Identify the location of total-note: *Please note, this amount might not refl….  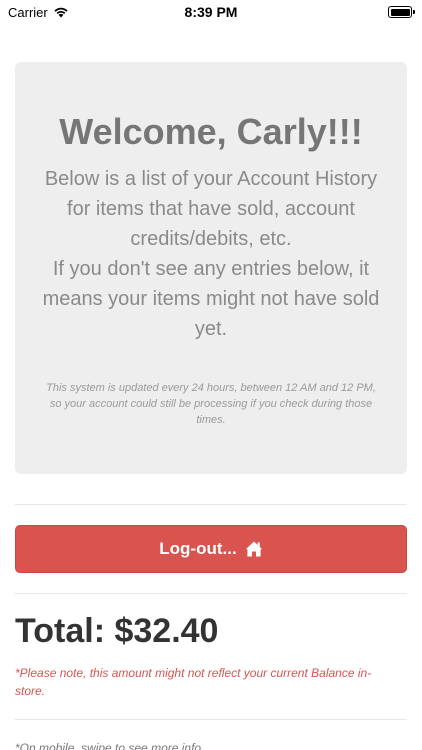
(193, 682).